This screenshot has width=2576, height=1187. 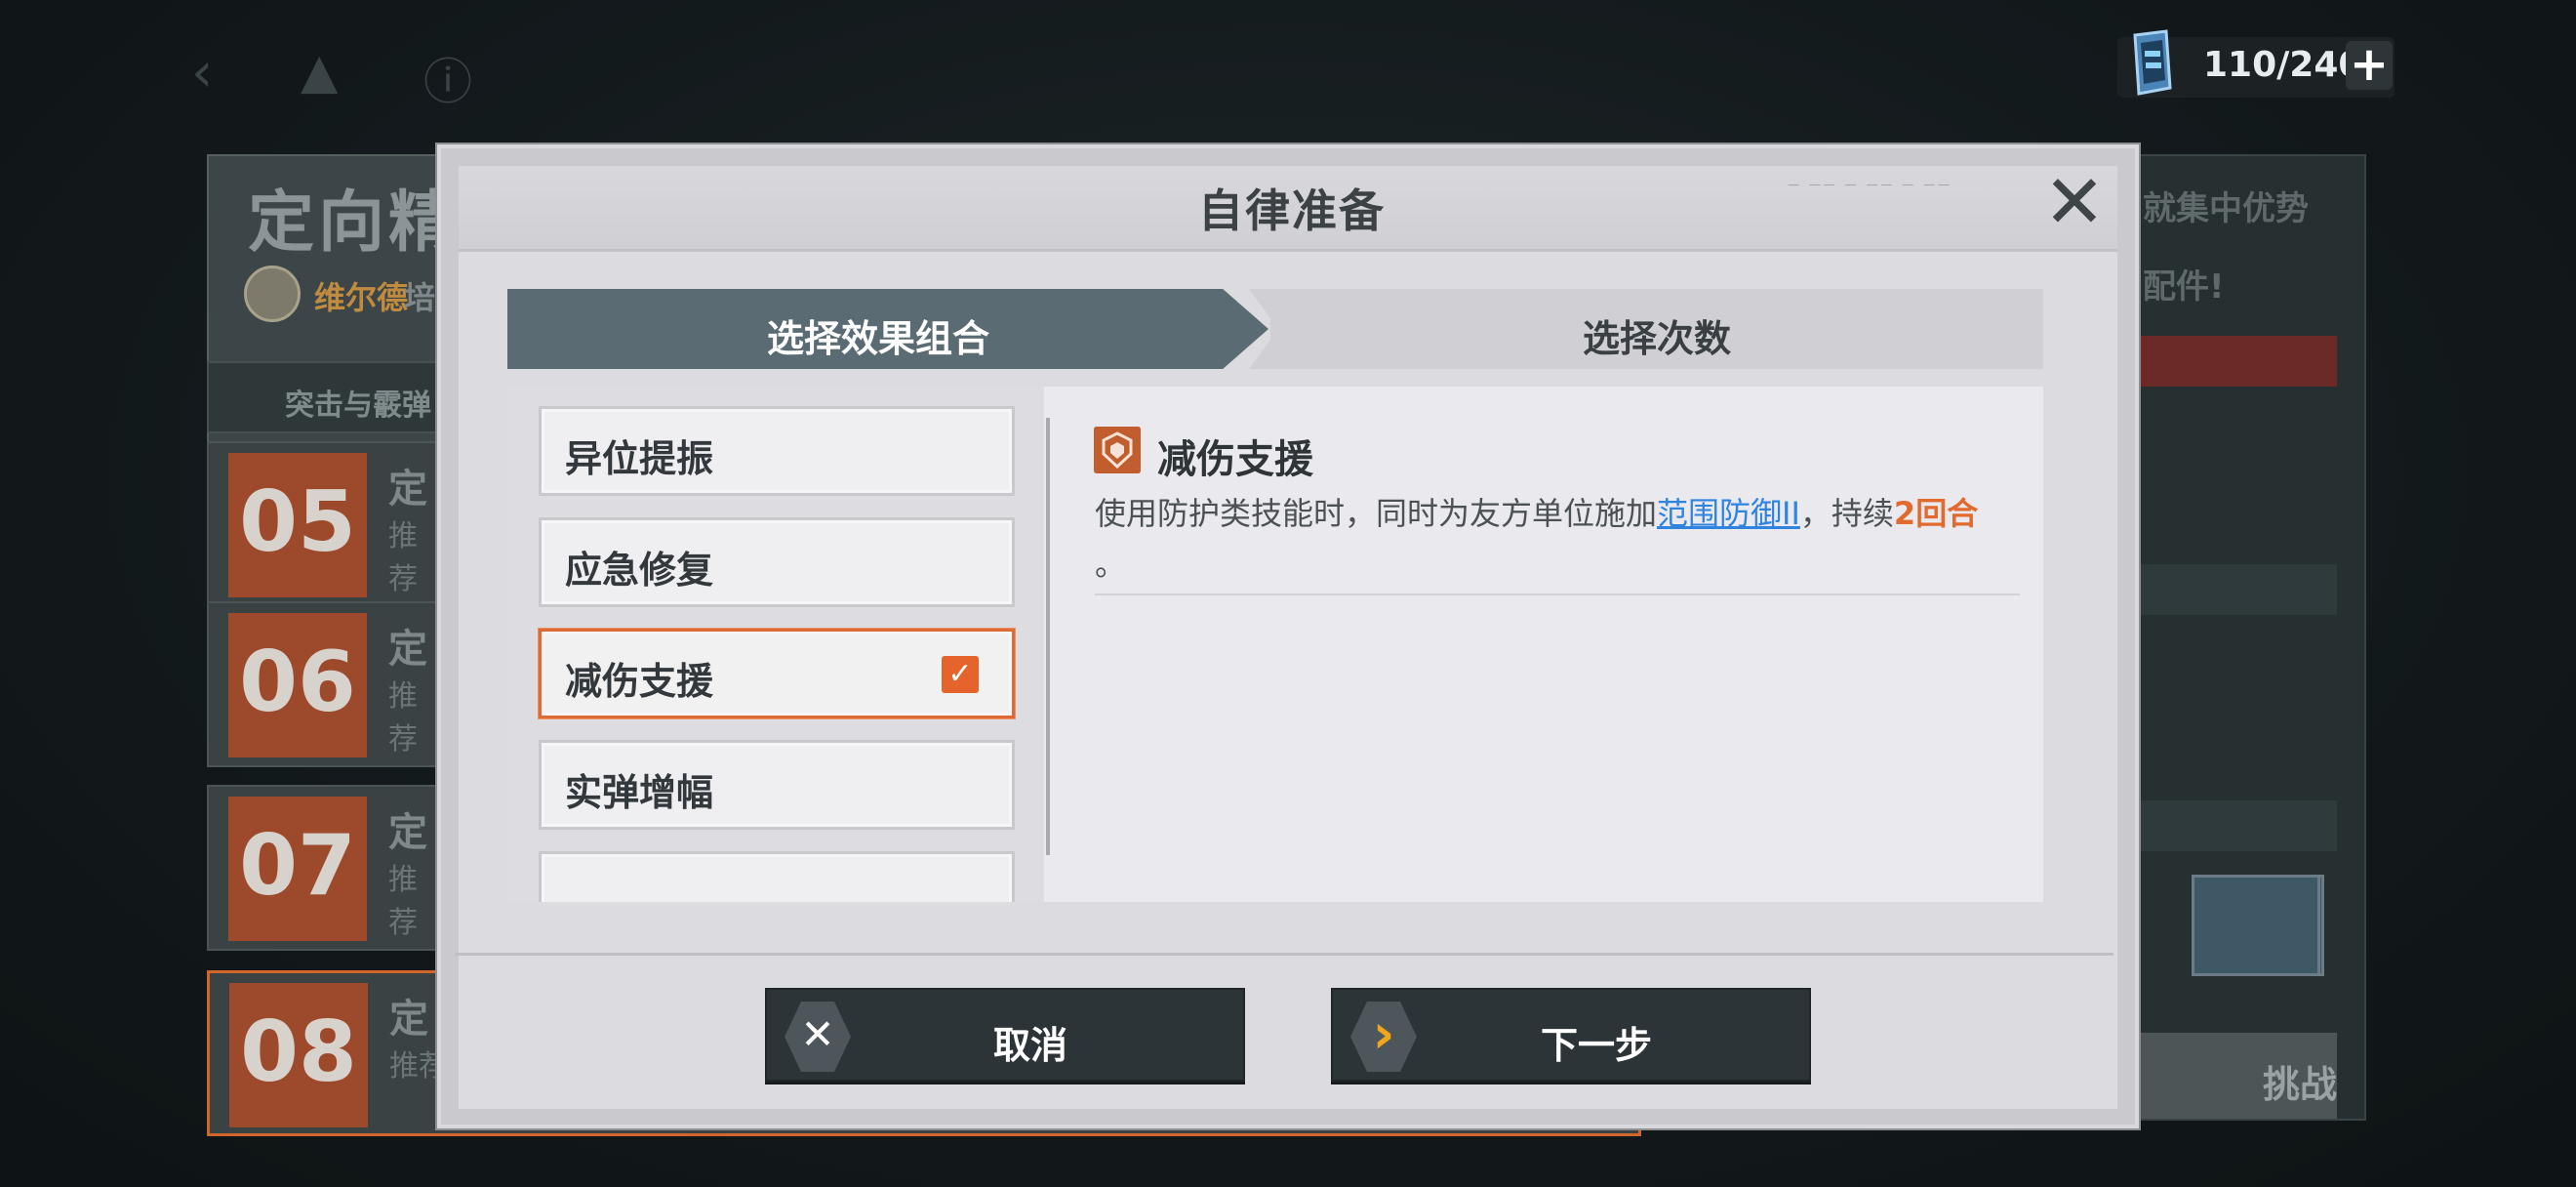 What do you see at coordinates (326, 397) in the screenshot?
I see `background-tab: 突击与霰弹` at bounding box center [326, 397].